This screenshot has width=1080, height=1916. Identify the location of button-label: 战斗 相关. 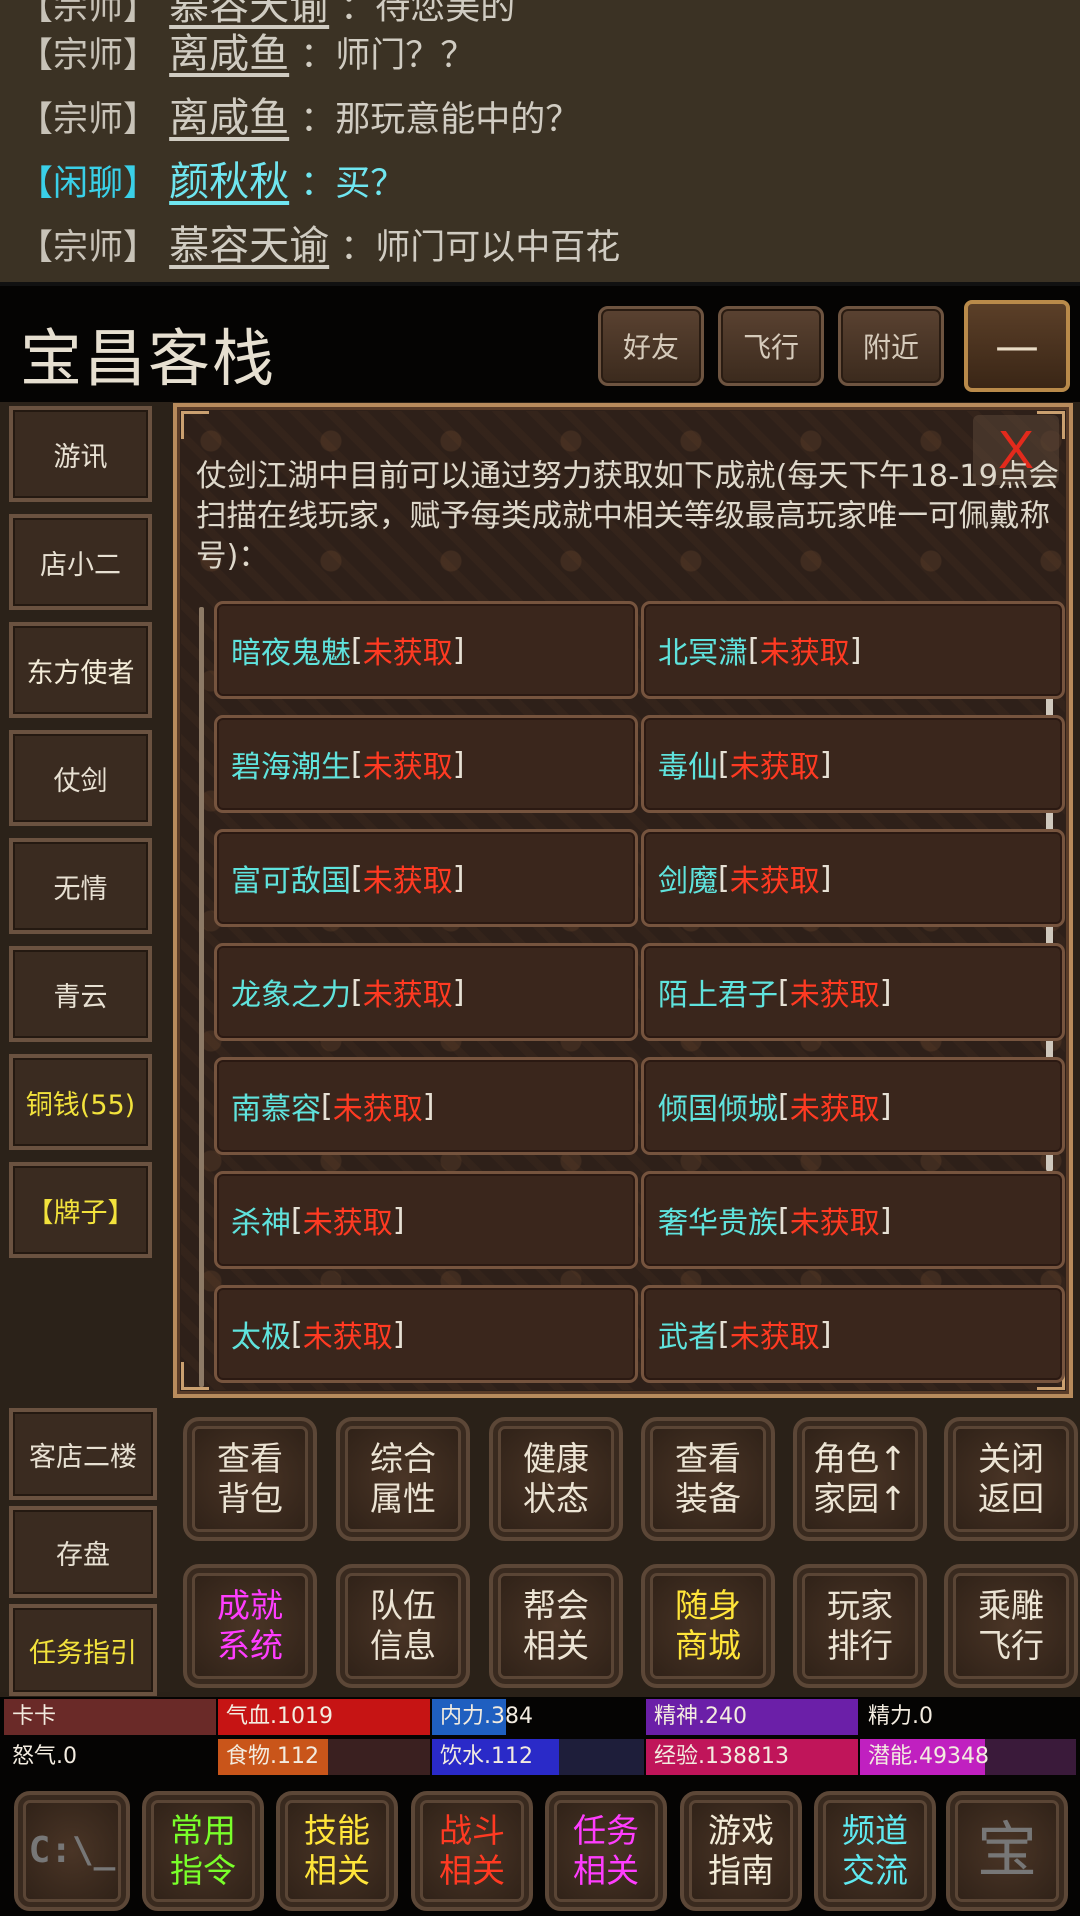
(472, 1850).